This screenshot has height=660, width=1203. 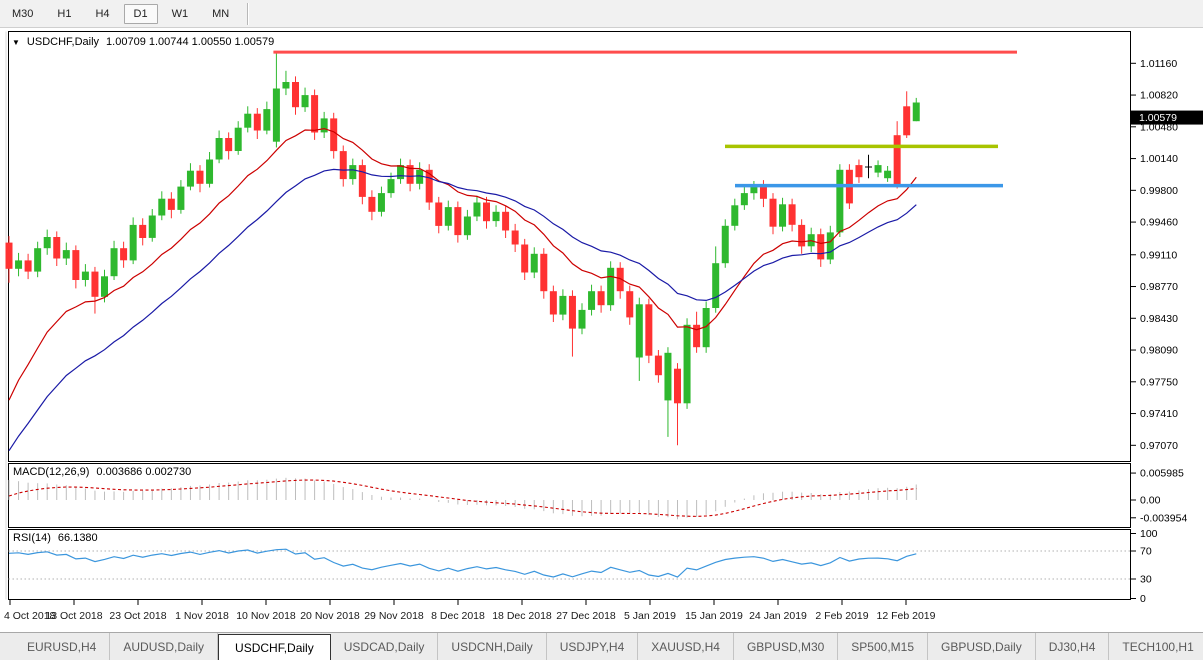 What do you see at coordinates (190, 42) in the screenshot?
I see `chart-ohlc-values: 1.00709 1.00744 1.00550 1.00579` at bounding box center [190, 42].